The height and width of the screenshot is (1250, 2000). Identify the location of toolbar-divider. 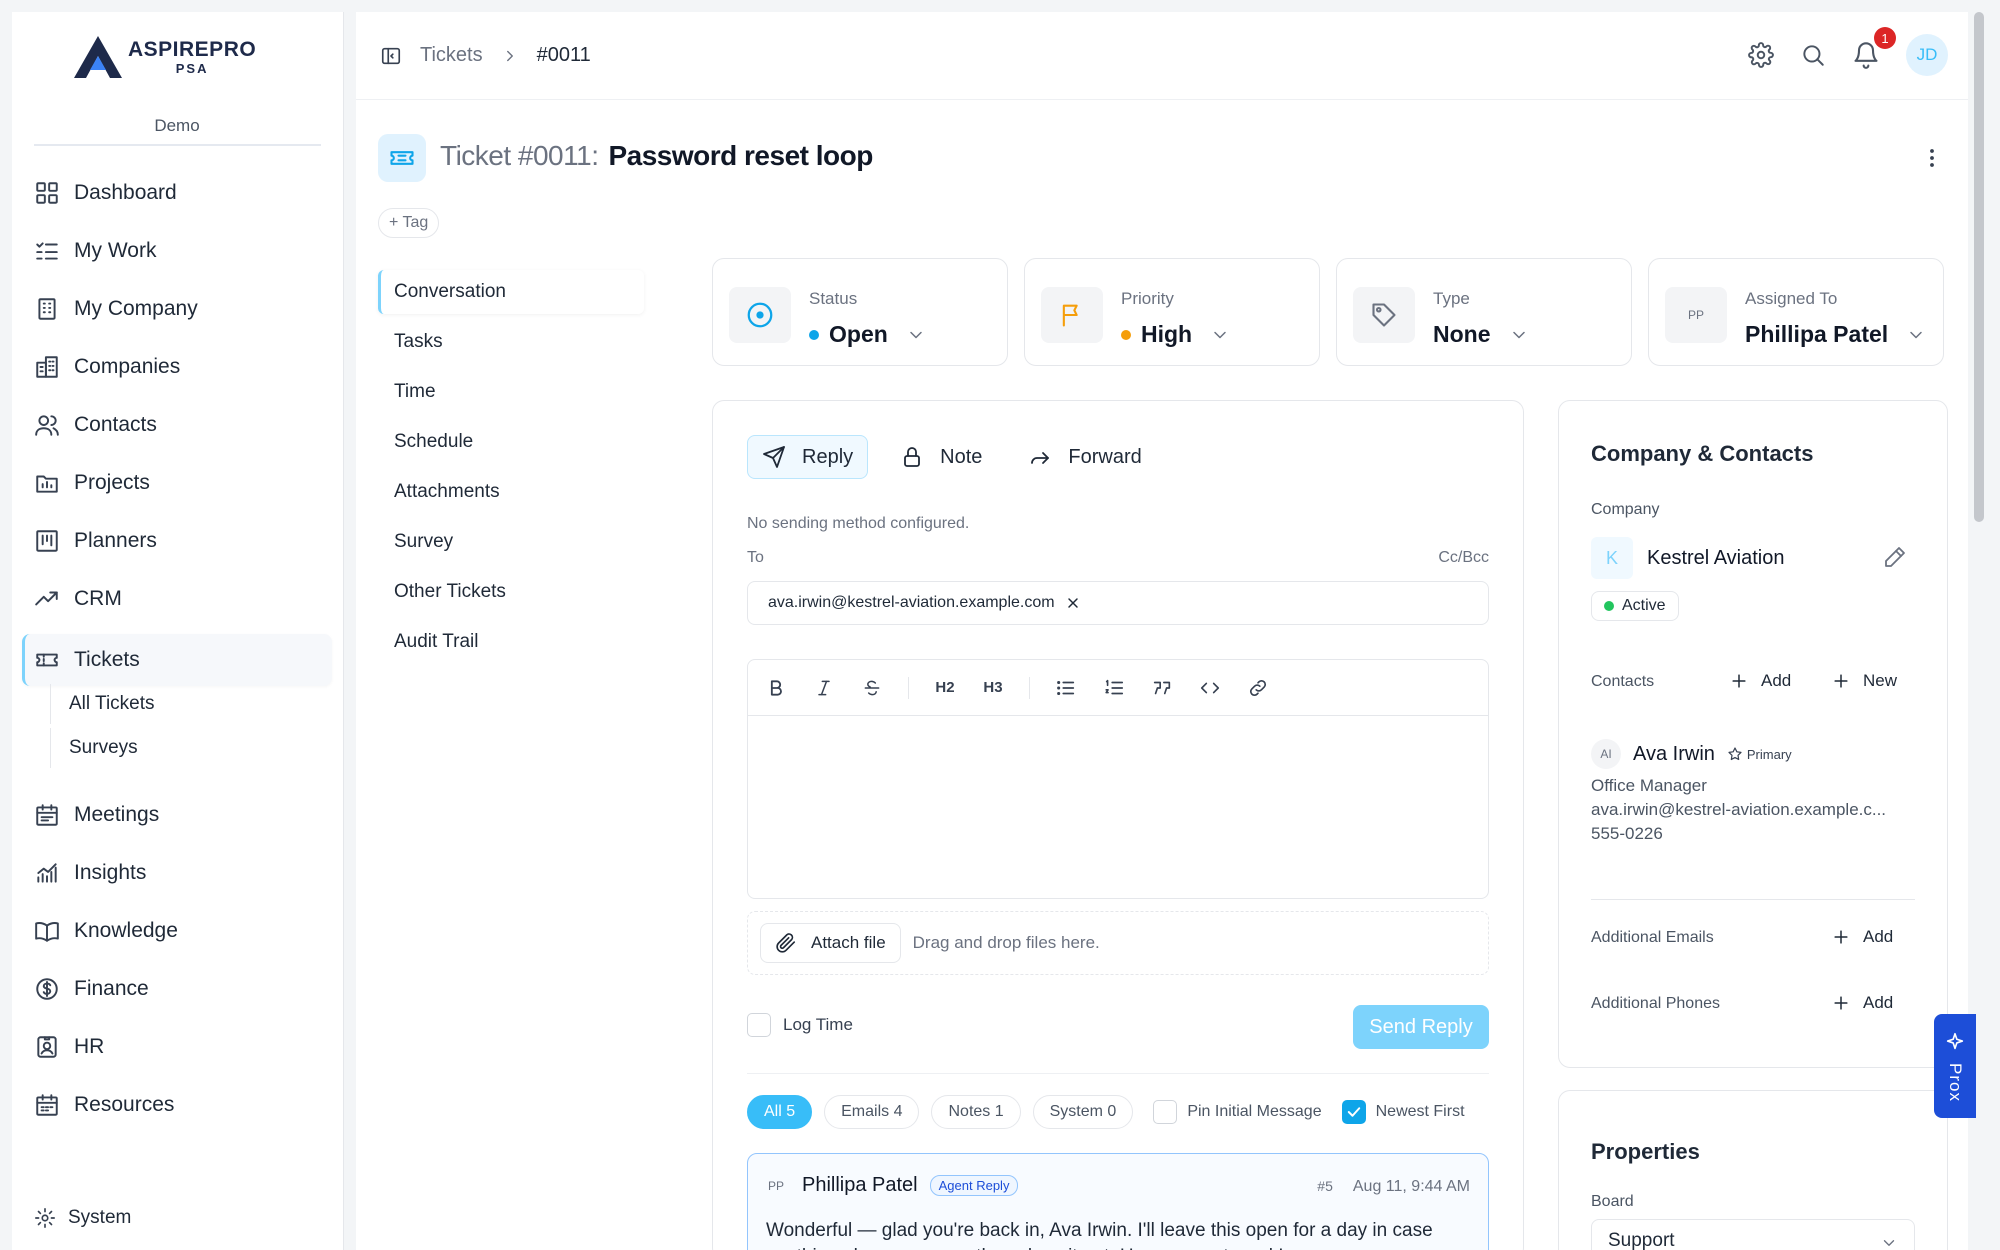
(908, 687).